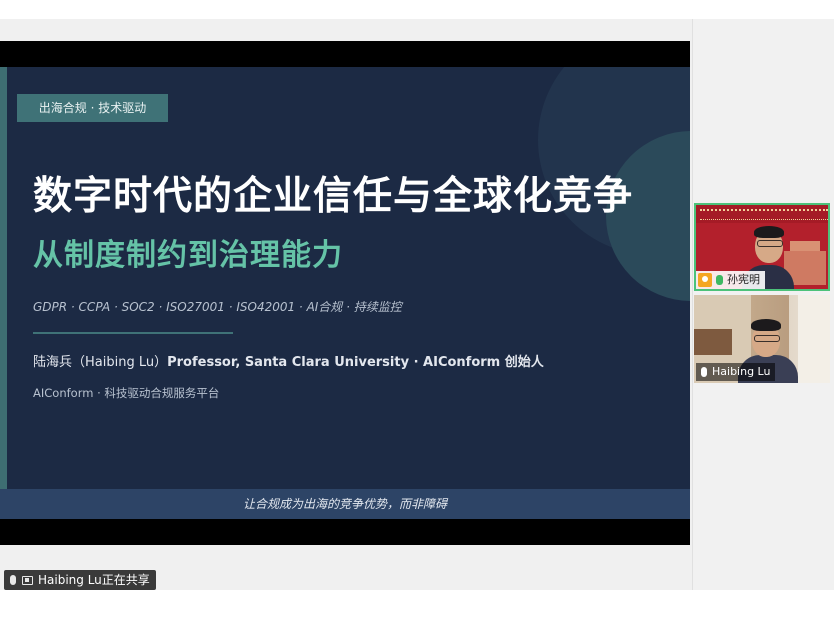 This screenshot has height=625, width=834. I want to click on participant-name: 孙宪明, so click(743, 279).